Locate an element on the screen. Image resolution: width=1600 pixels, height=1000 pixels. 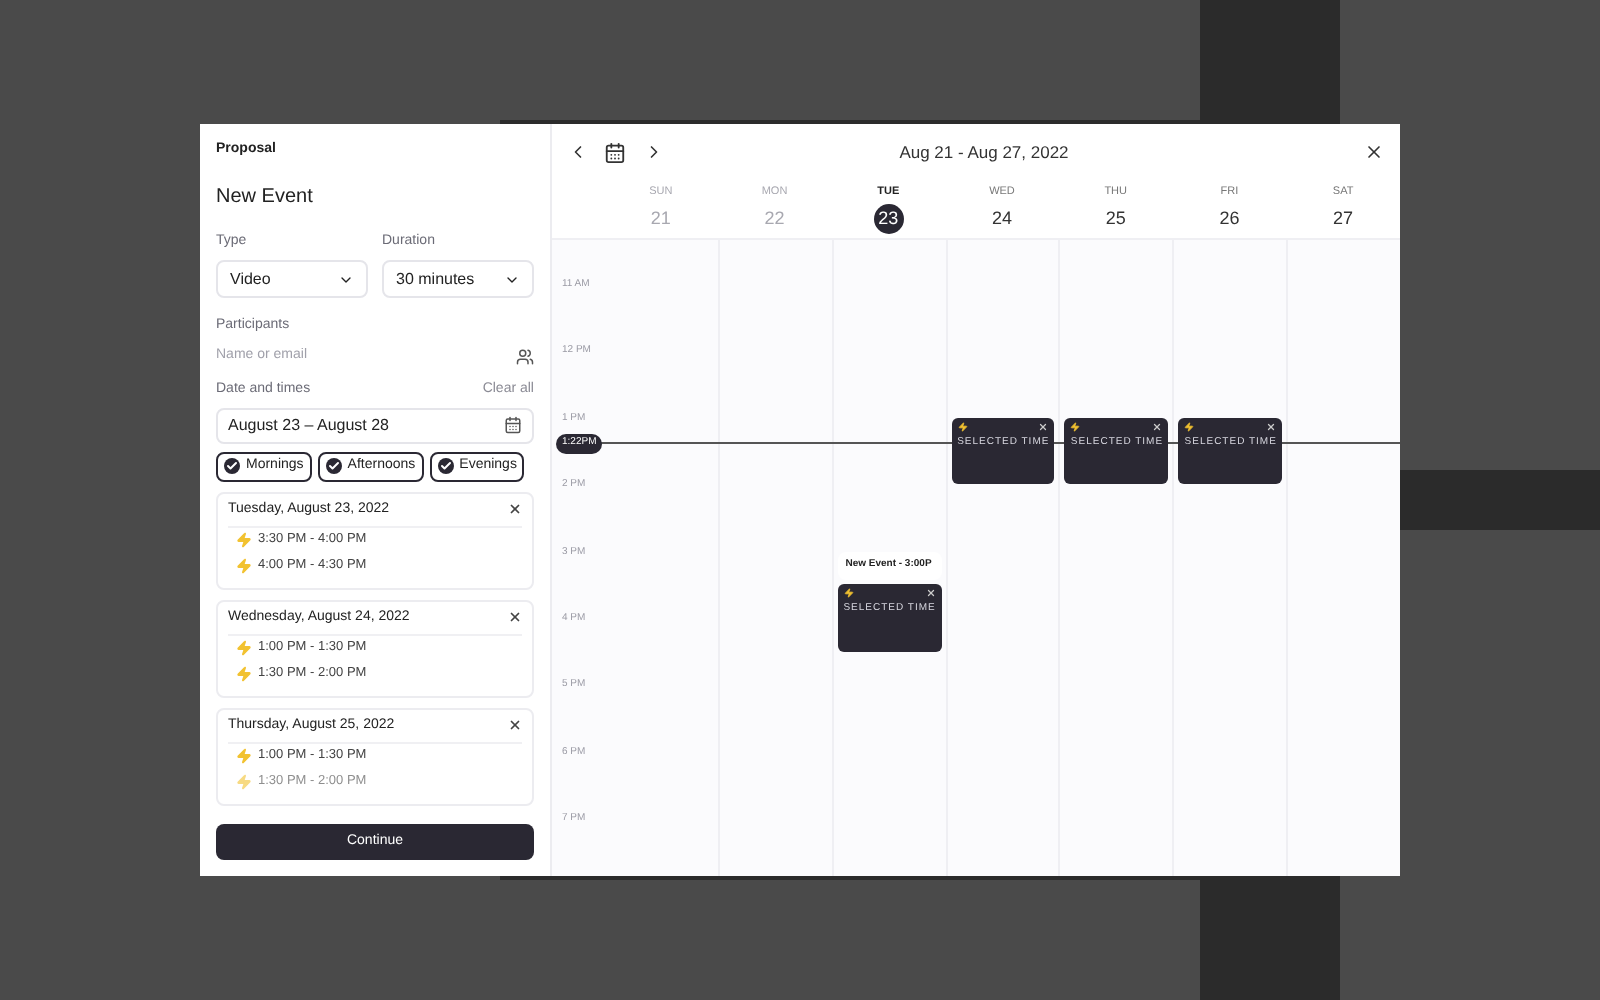
day-number: 23 is located at coordinates (888, 219).